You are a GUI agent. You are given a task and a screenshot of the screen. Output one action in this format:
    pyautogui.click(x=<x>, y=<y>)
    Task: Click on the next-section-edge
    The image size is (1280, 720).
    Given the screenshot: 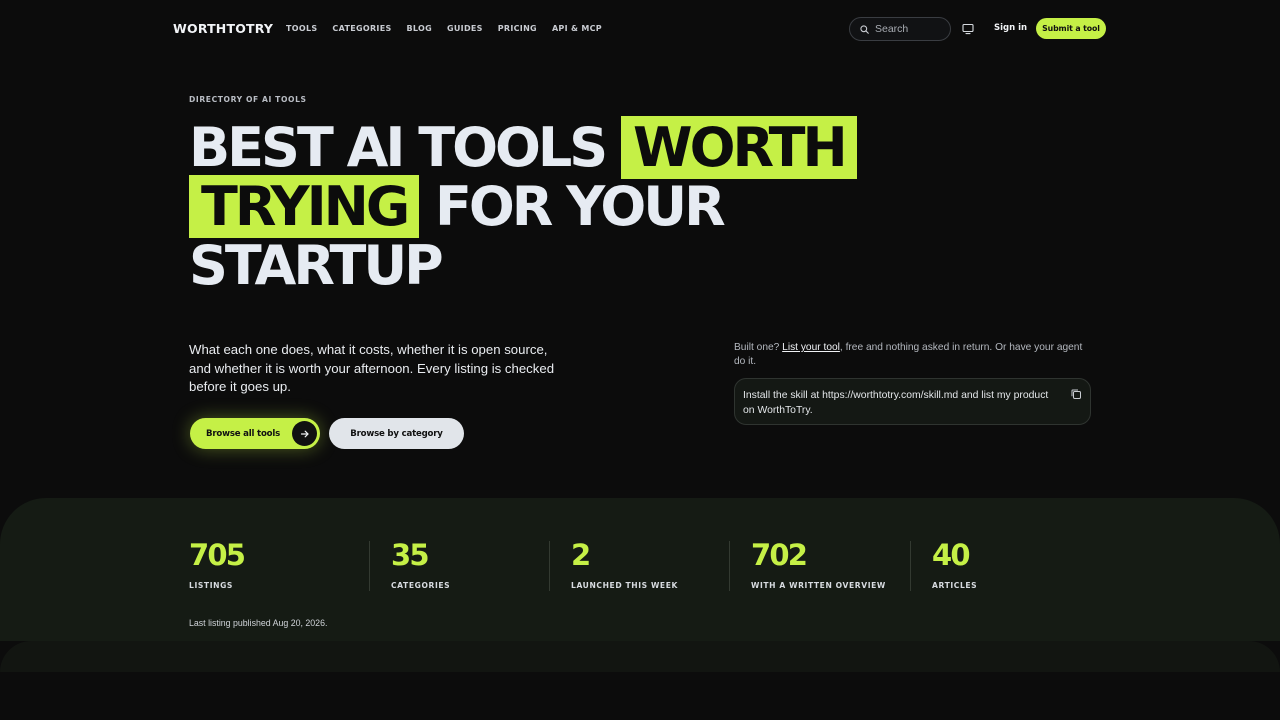 What is the action you would take?
    pyautogui.click(x=640, y=656)
    